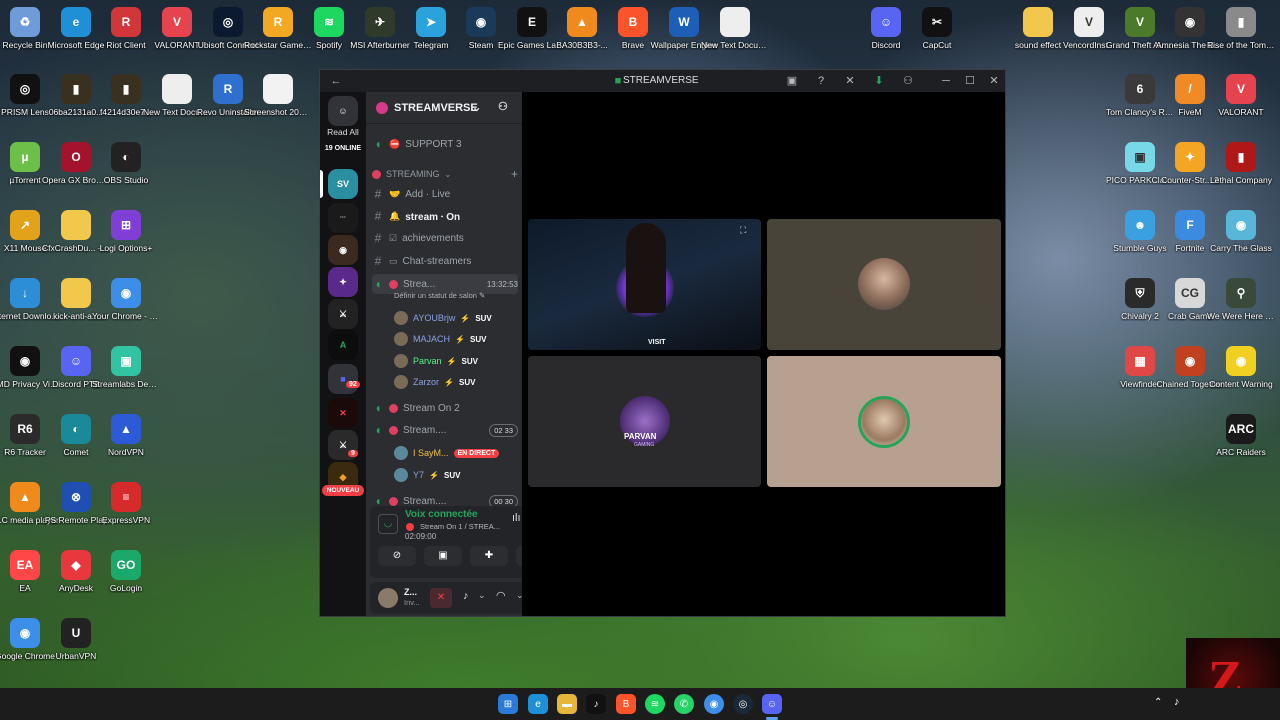  What do you see at coordinates (1241, 367) in the screenshot?
I see `desktop-shortcut: ◉ Content Warning` at bounding box center [1241, 367].